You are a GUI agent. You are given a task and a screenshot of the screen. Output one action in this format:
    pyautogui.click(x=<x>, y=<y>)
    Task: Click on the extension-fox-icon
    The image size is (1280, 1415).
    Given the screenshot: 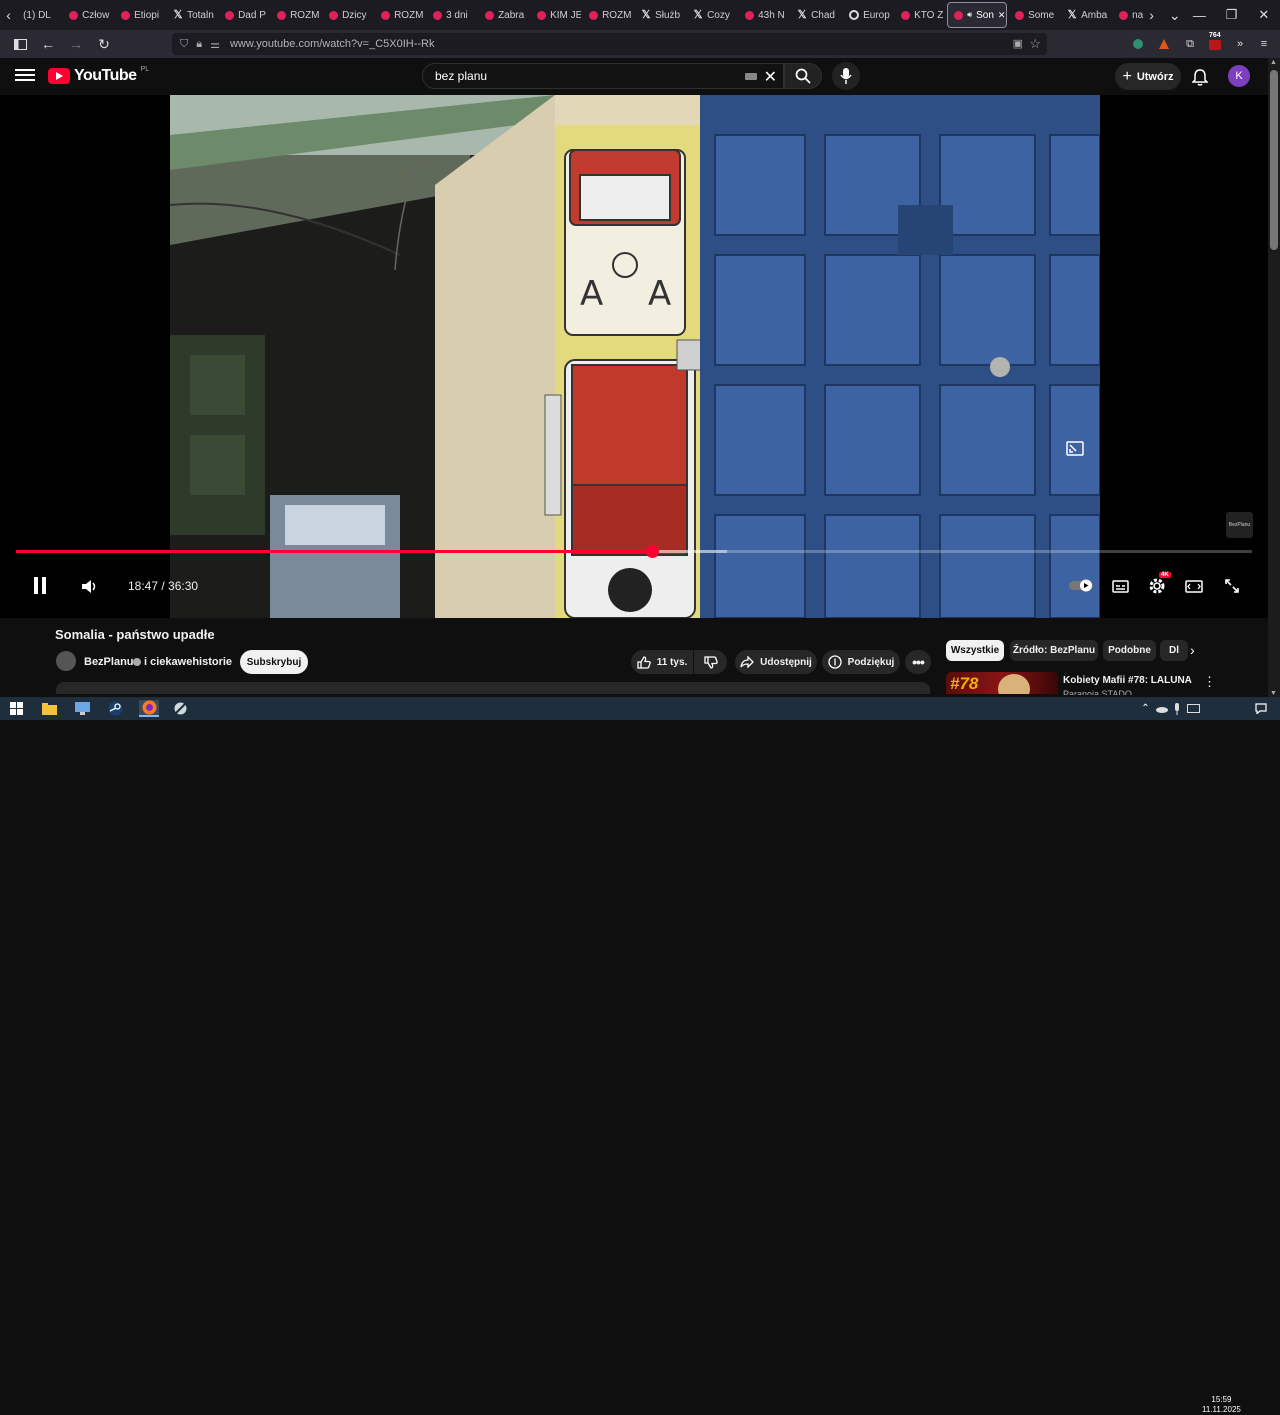 What is the action you would take?
    pyautogui.click(x=1164, y=44)
    